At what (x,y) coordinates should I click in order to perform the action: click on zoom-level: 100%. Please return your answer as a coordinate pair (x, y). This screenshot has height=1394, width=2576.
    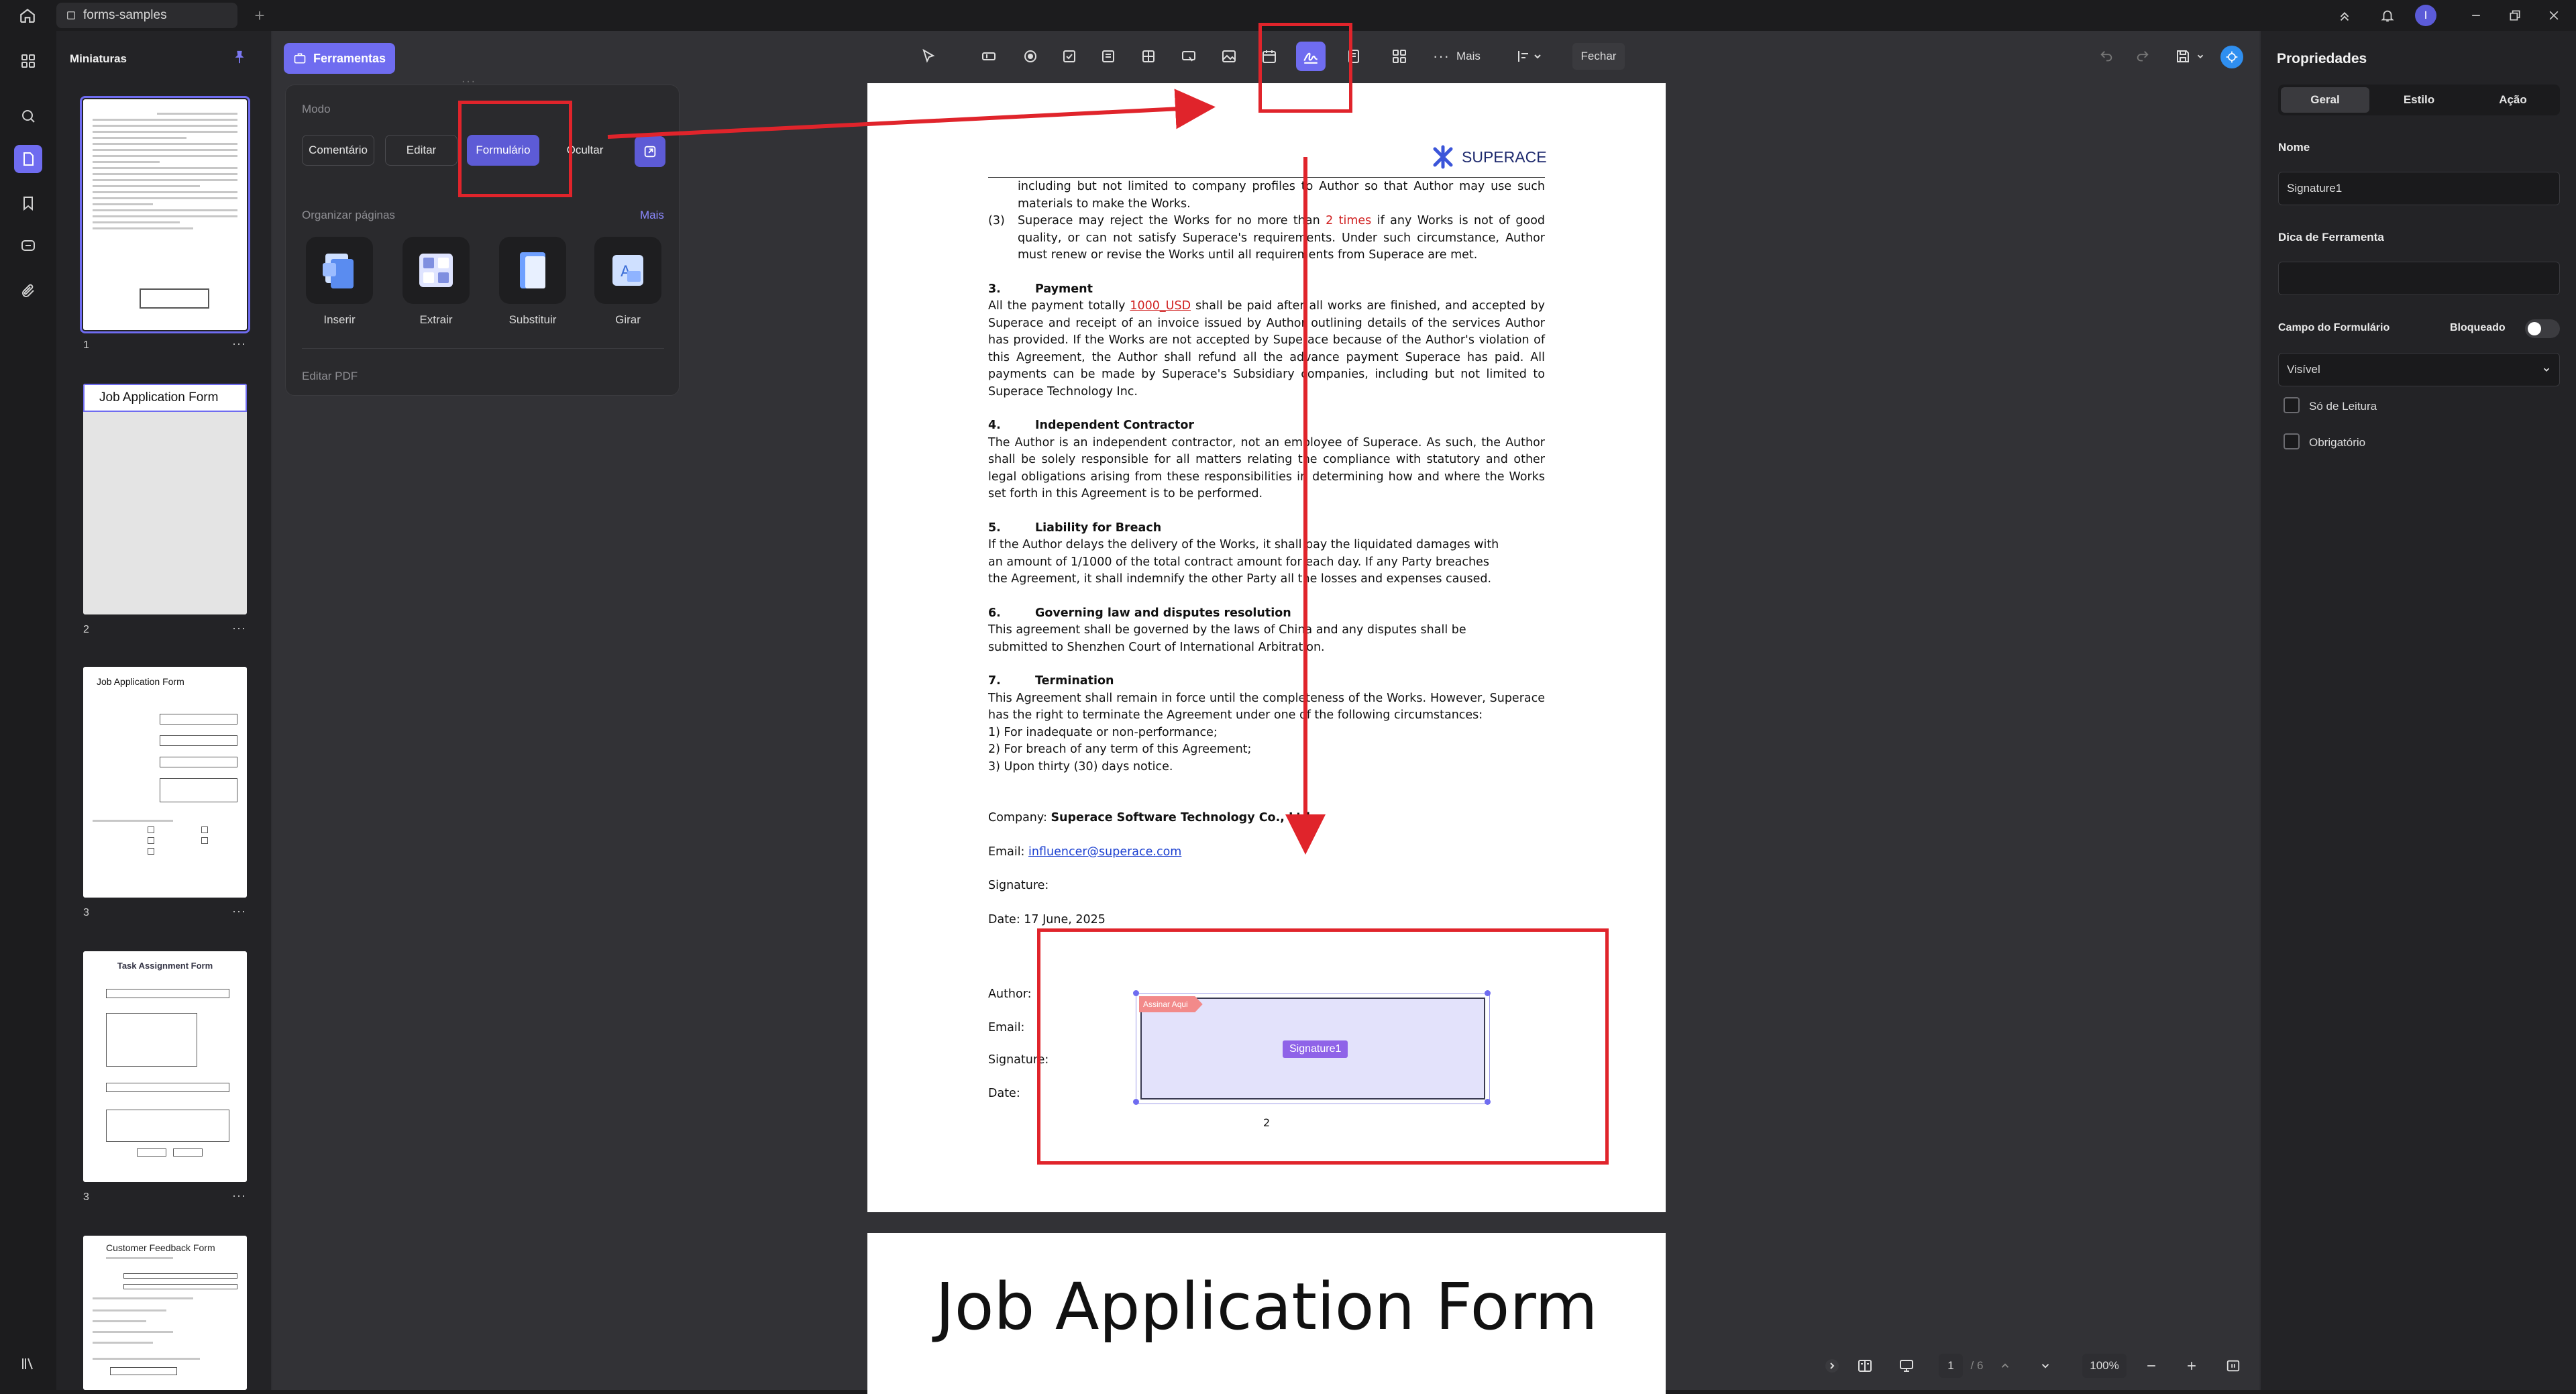
    Looking at the image, I should click on (2104, 1366).